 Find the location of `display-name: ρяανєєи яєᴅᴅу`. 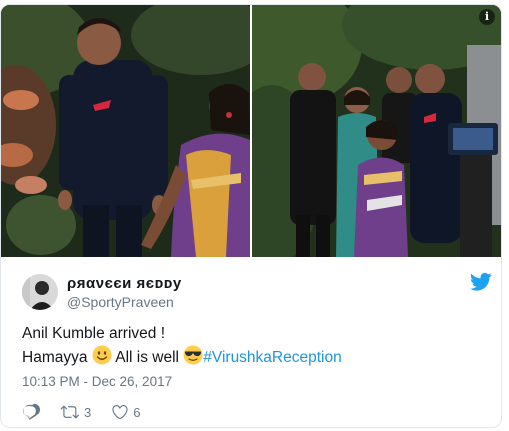

display-name: ρяανєєи яєᴅᴅу is located at coordinates (124, 283).